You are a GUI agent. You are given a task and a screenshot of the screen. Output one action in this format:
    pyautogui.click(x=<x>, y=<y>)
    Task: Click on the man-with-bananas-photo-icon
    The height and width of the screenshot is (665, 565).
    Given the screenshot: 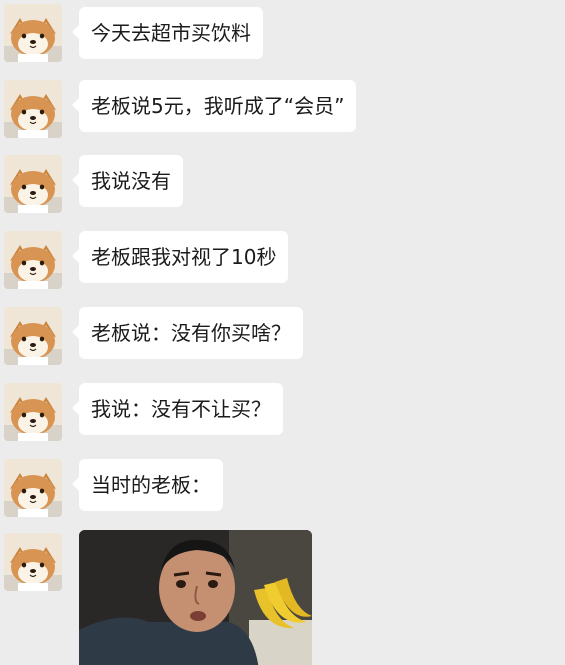 What is the action you would take?
    pyautogui.click(x=195, y=597)
    